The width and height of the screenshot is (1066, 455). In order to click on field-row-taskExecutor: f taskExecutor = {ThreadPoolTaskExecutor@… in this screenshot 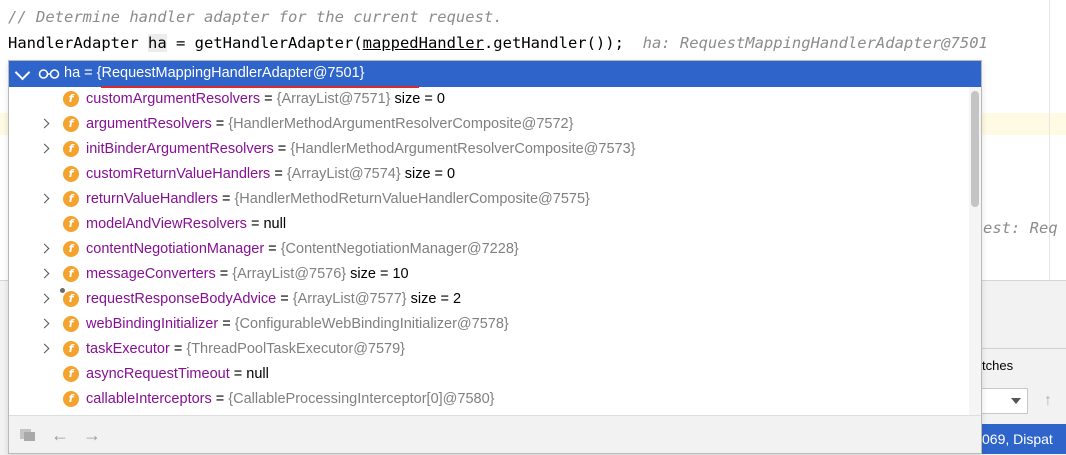, I will do `click(489, 349)`.